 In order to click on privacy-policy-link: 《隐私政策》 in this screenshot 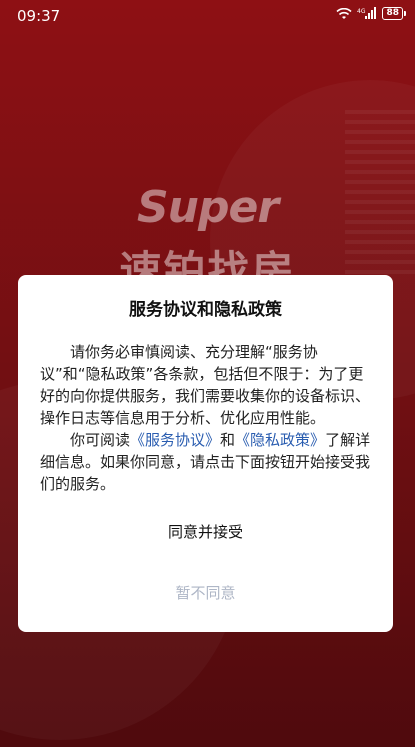, I will do `click(280, 440)`.